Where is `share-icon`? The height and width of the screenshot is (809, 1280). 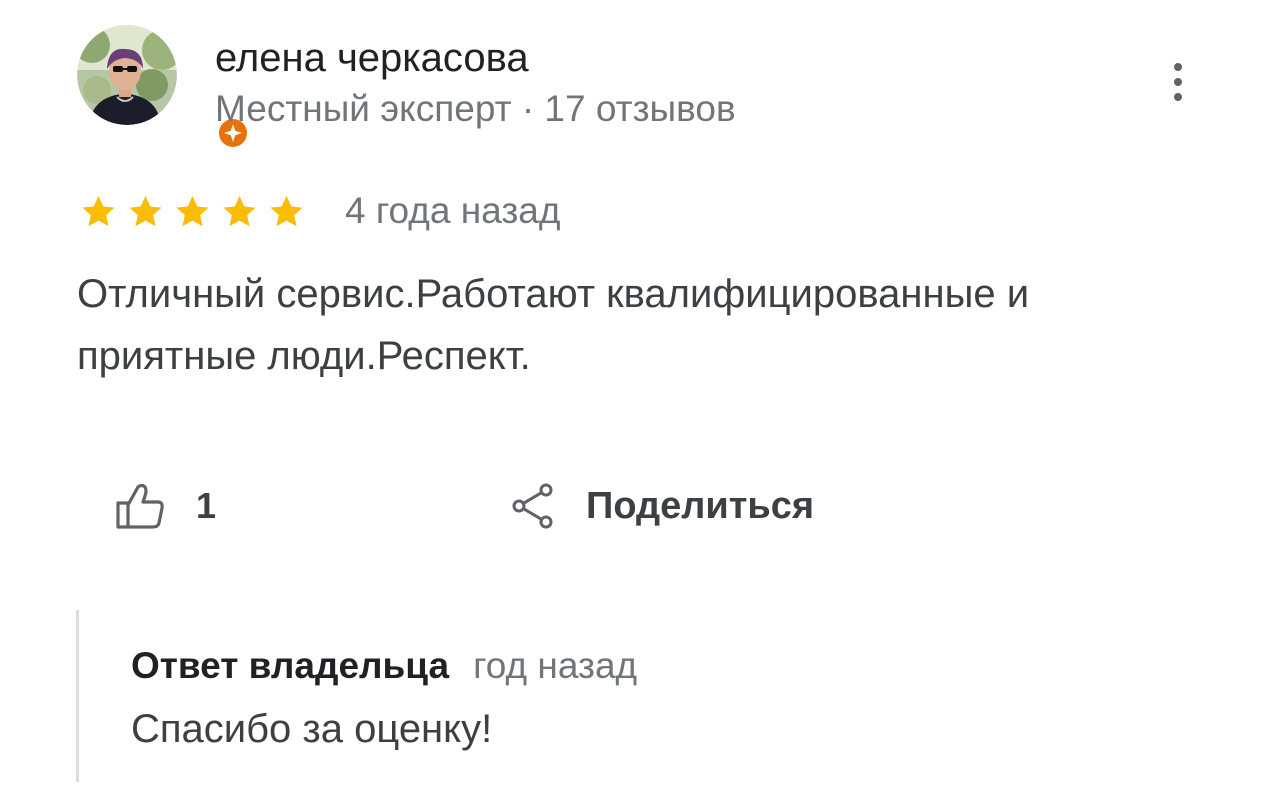
share-icon is located at coordinates (532, 506).